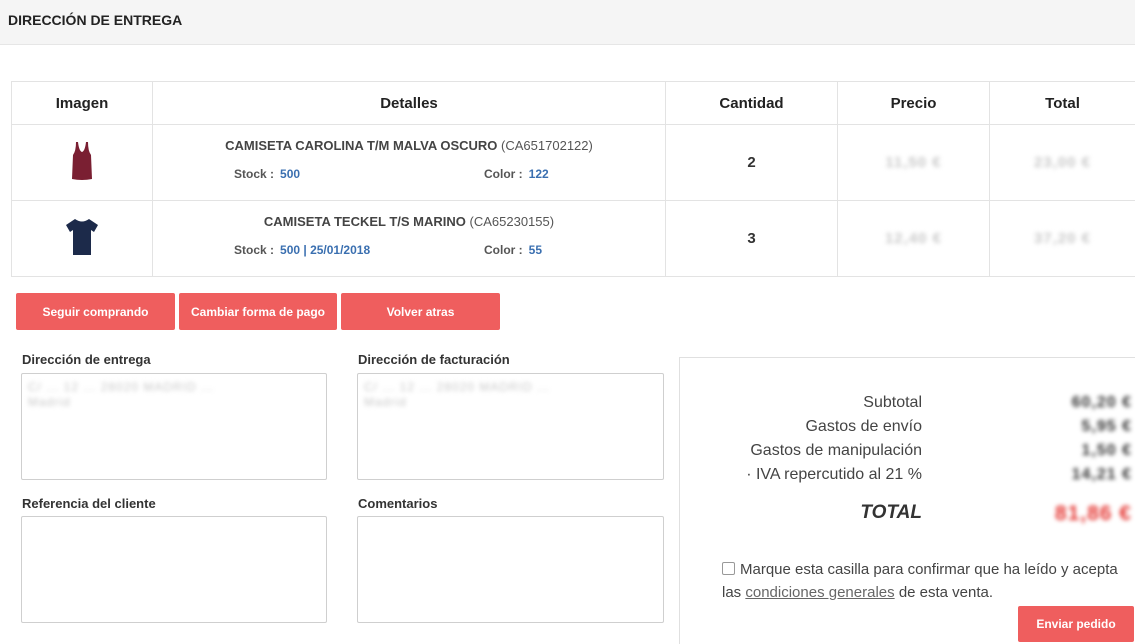  What do you see at coordinates (174, 402) in the screenshot?
I see `delivery-address-line2: Madrid` at bounding box center [174, 402].